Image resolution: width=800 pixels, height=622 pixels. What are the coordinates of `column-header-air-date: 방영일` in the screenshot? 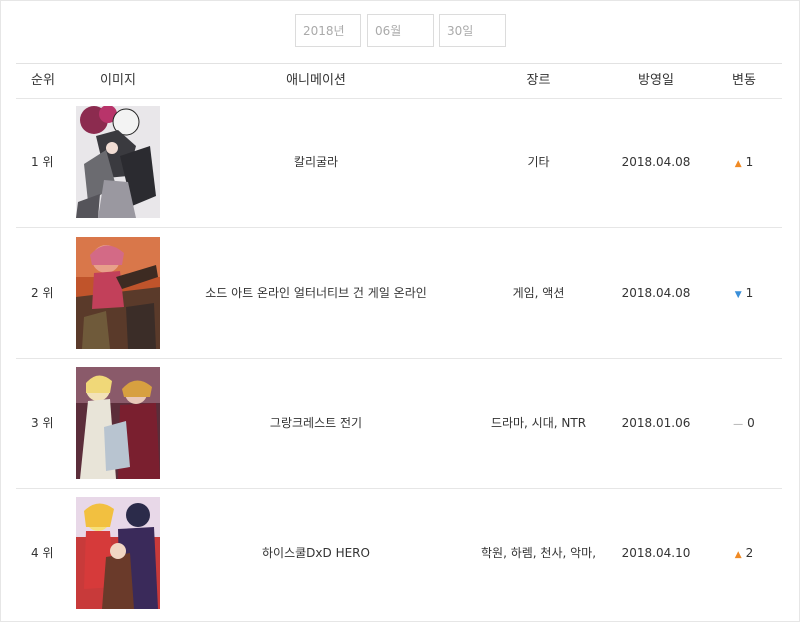 It's located at (656, 80).